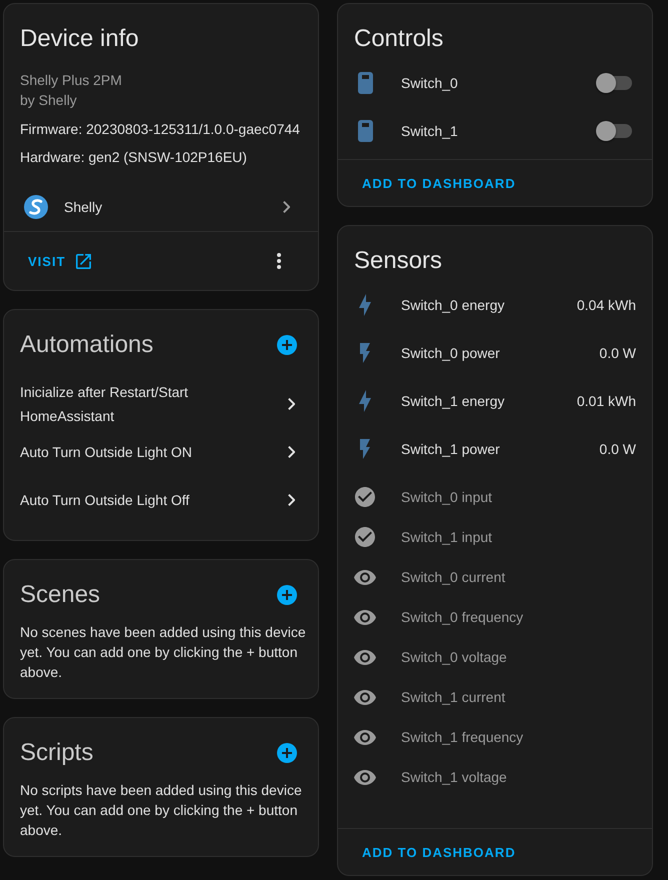 Image resolution: width=668 pixels, height=880 pixels. What do you see at coordinates (160, 129) in the screenshot?
I see `firmware-text: Firmware: 20230803-125311/1.0.0-gaec0744` at bounding box center [160, 129].